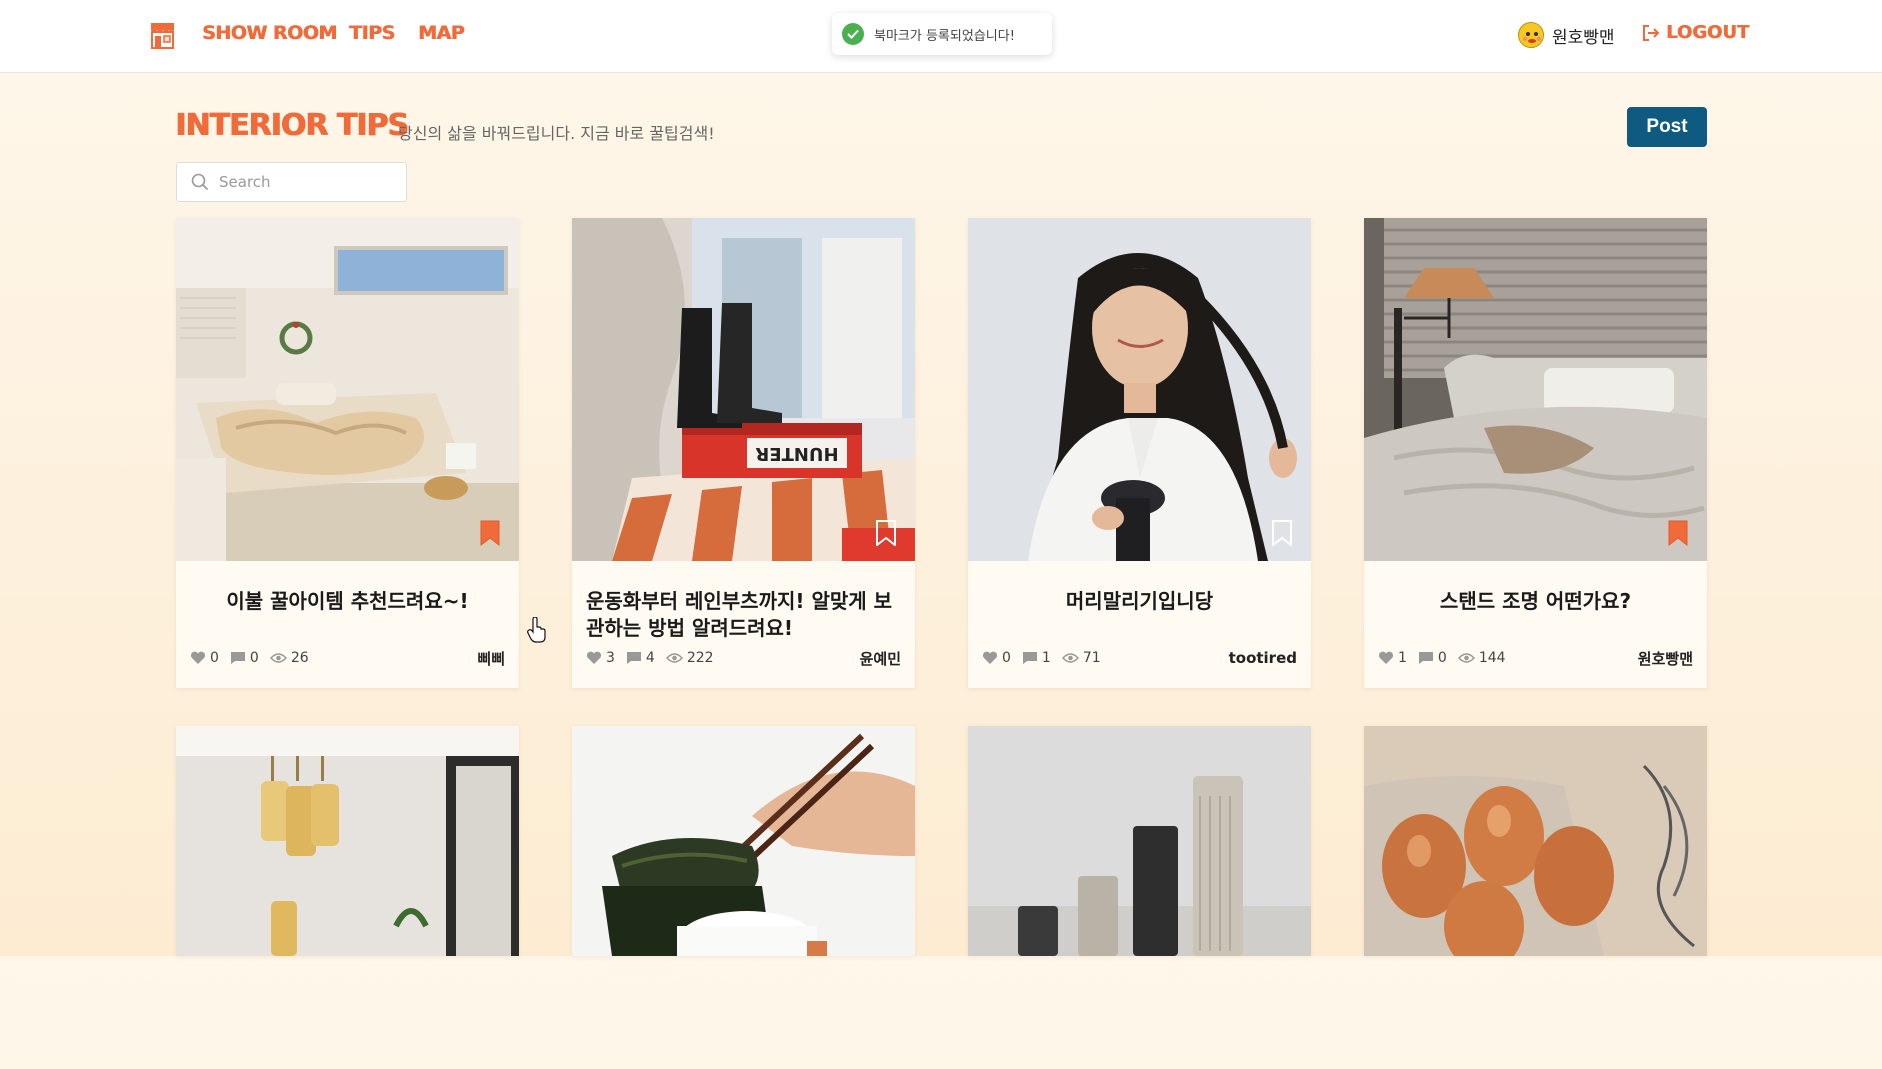 The image size is (1882, 1069). Describe the element at coordinates (743, 658) in the screenshot. I see `card-meta: 3 4 222 윤예민` at that location.